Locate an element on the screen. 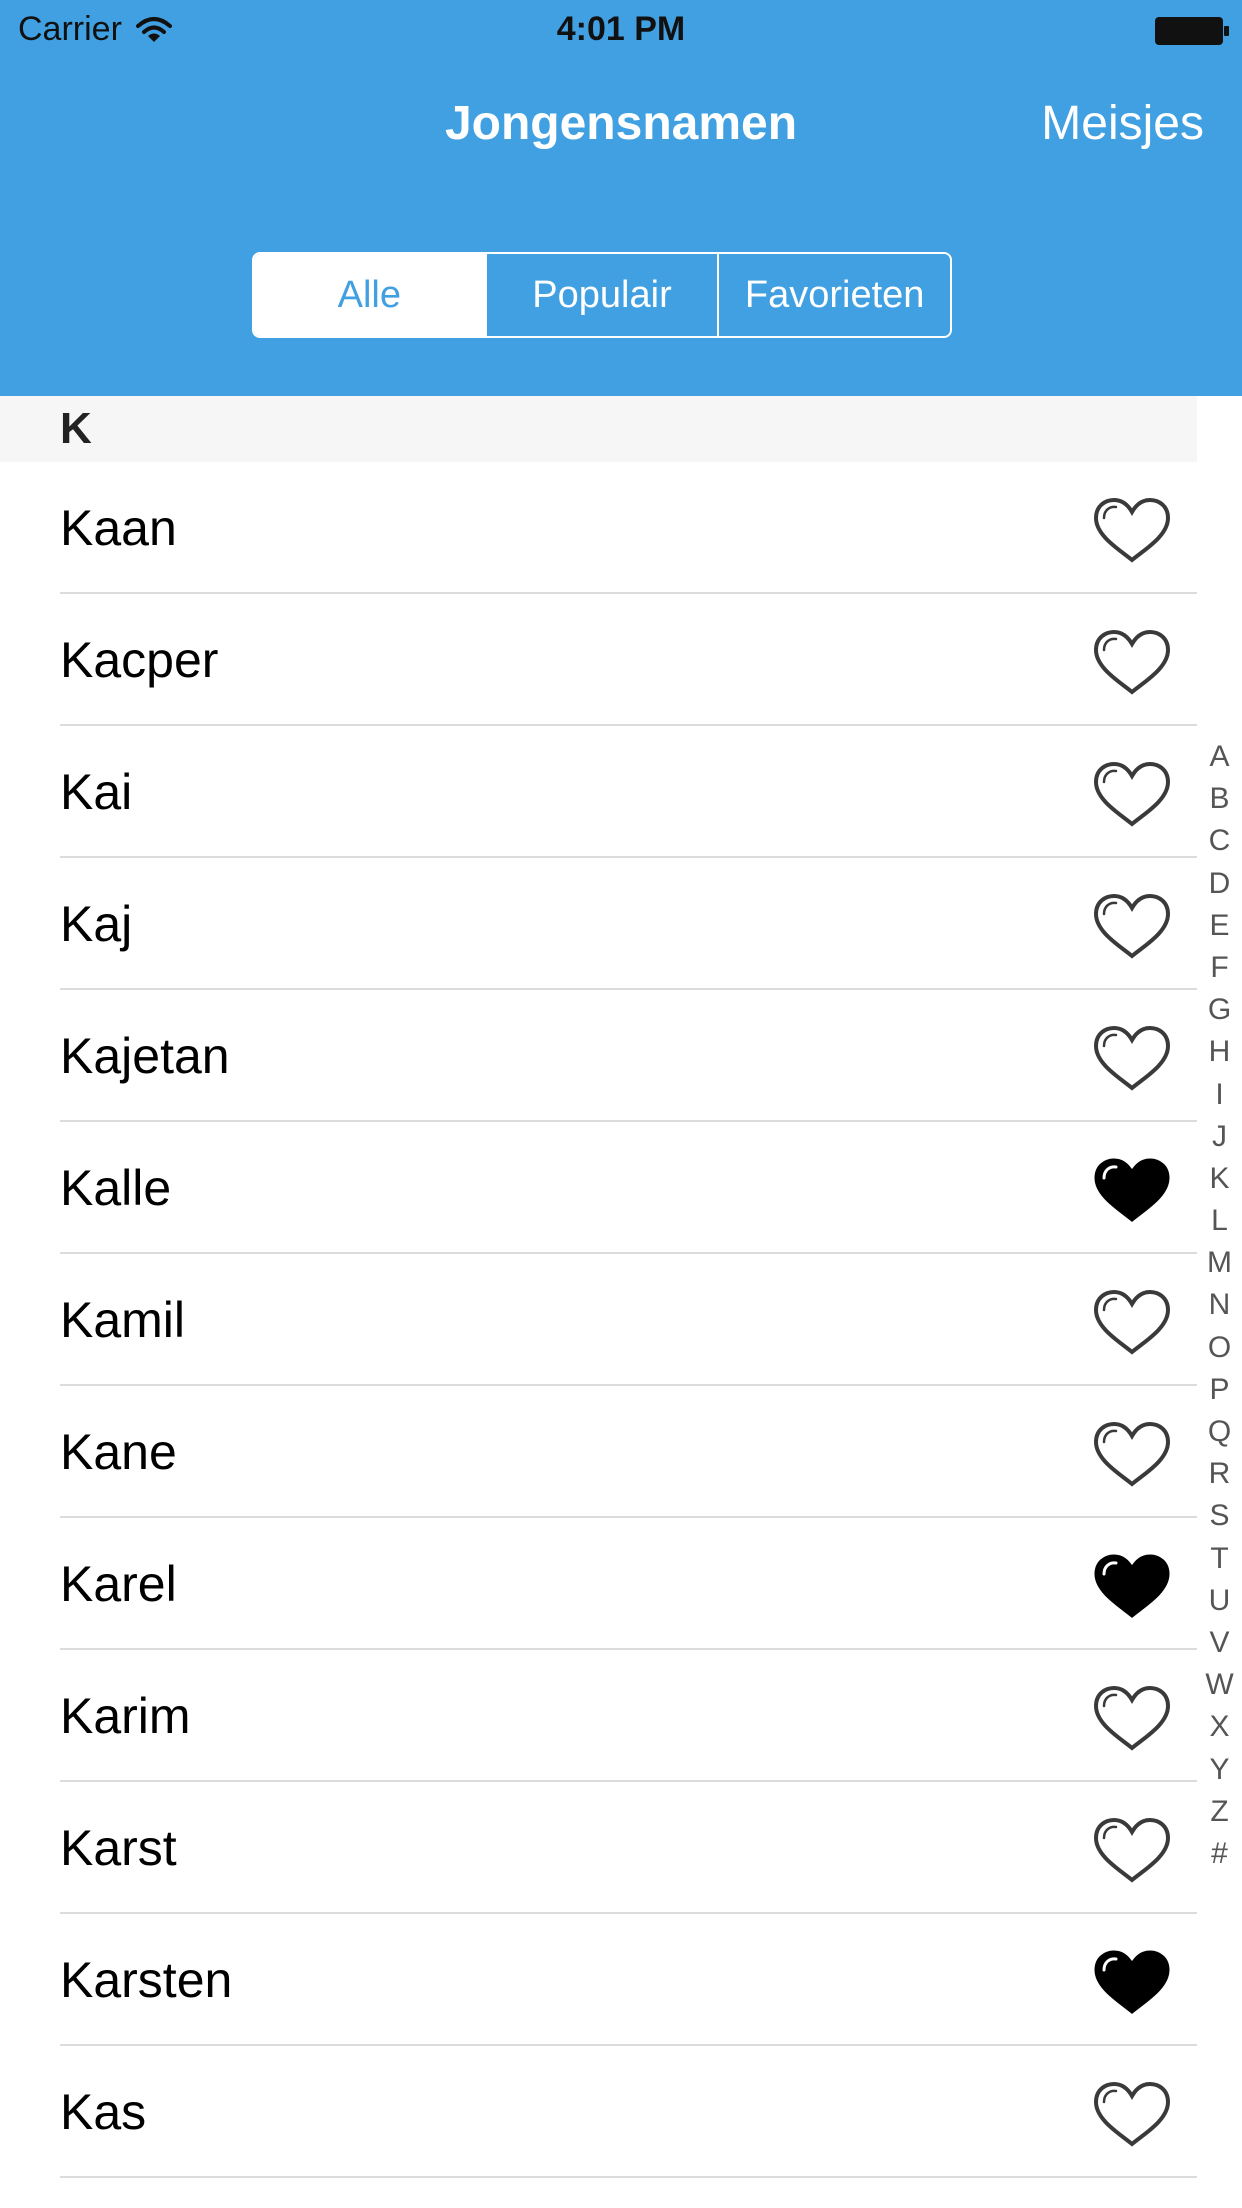 The height and width of the screenshot is (2208, 1242). name-label: Karsten is located at coordinates (146, 1980).